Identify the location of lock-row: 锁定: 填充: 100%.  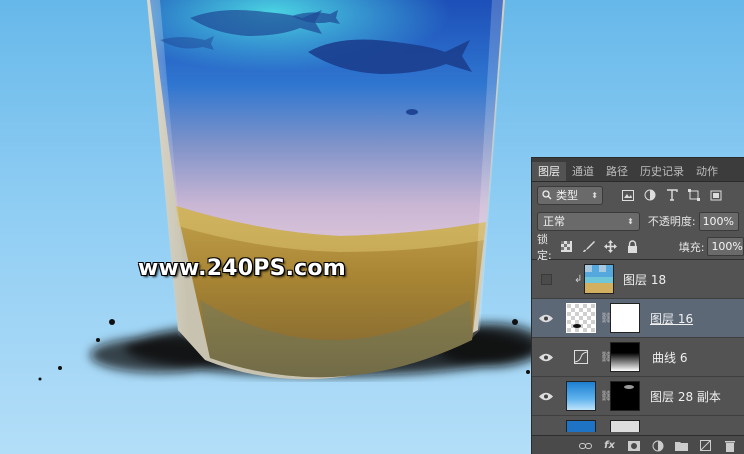
(638, 247).